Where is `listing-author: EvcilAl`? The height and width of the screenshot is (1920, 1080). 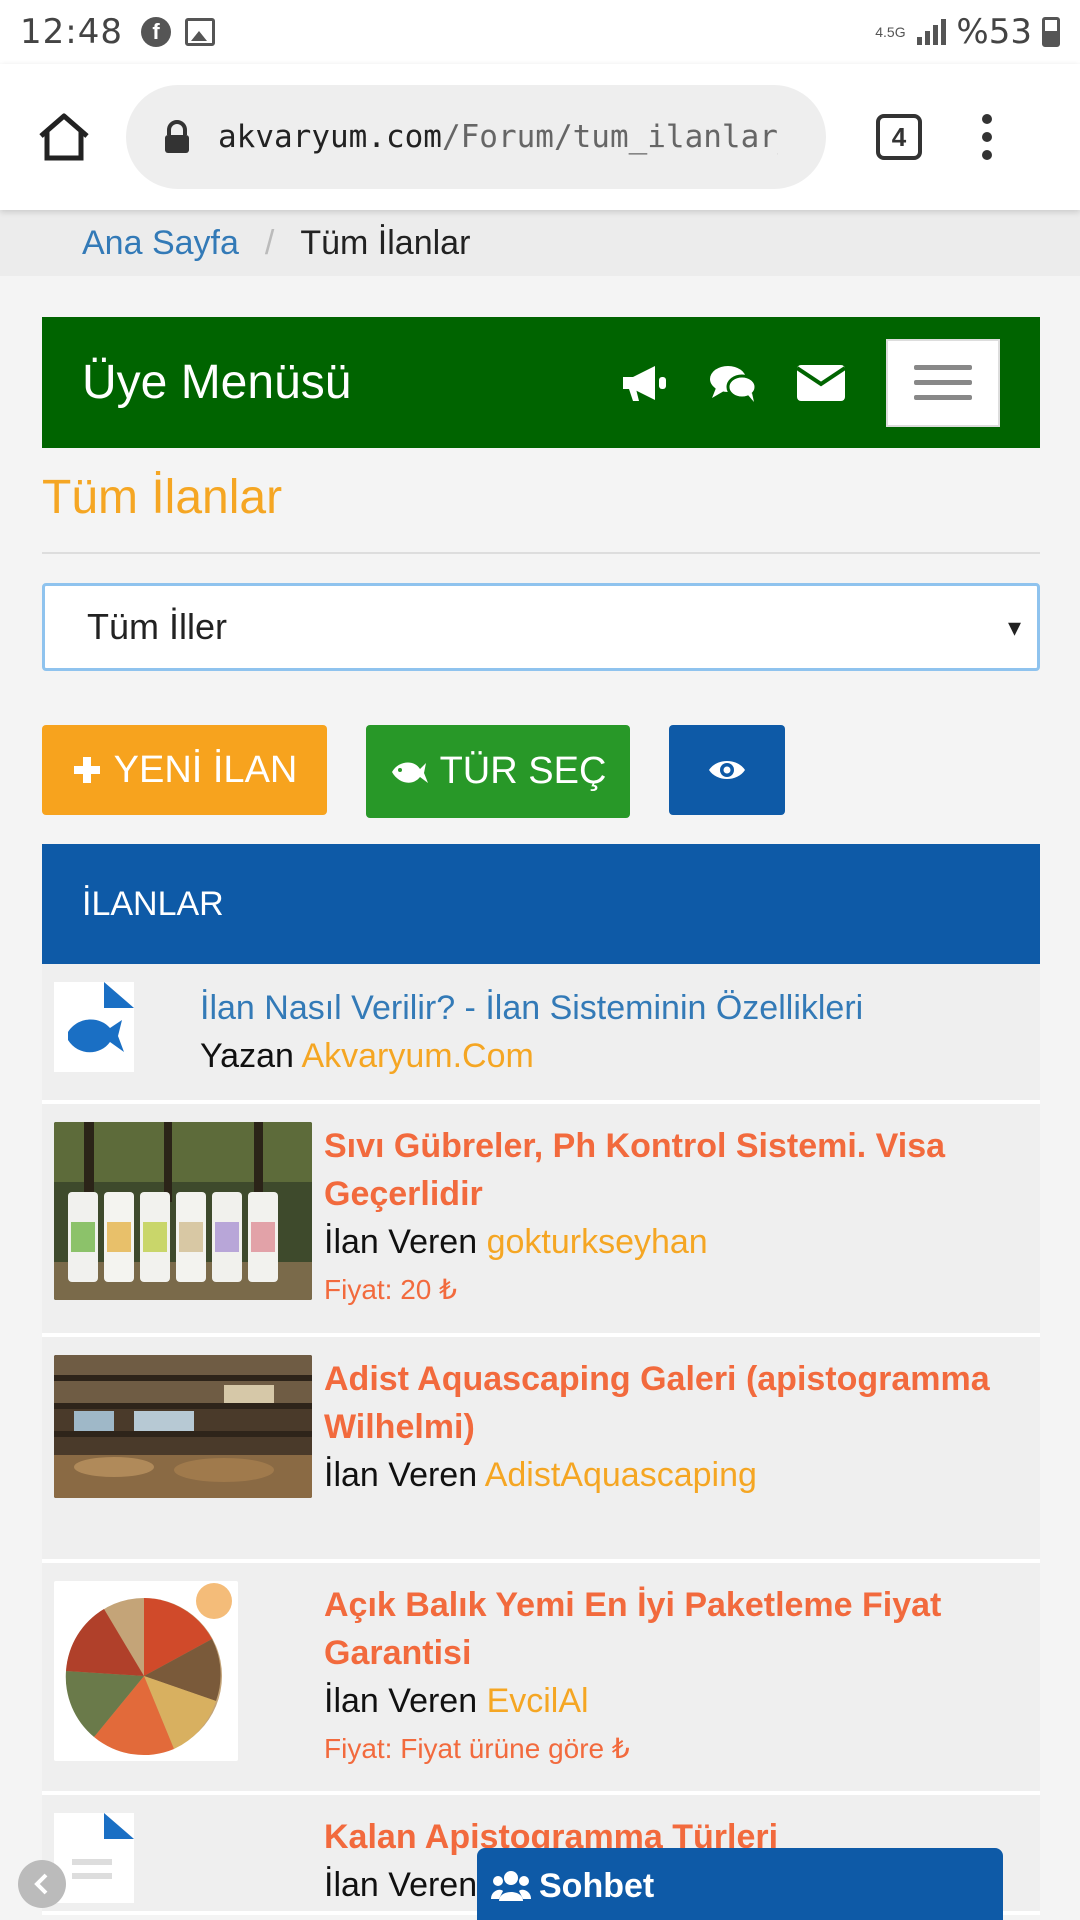
listing-author: EvcilAl is located at coordinates (538, 1701).